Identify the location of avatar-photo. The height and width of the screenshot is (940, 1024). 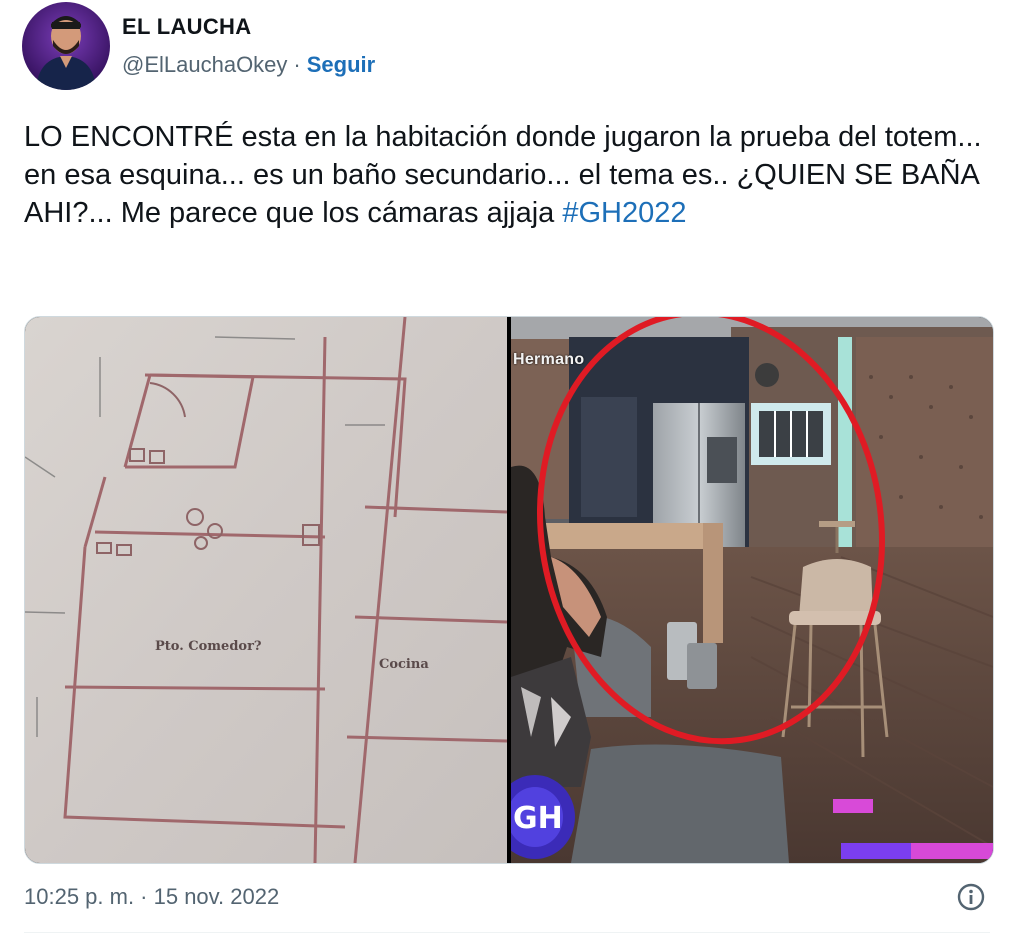
(66, 53).